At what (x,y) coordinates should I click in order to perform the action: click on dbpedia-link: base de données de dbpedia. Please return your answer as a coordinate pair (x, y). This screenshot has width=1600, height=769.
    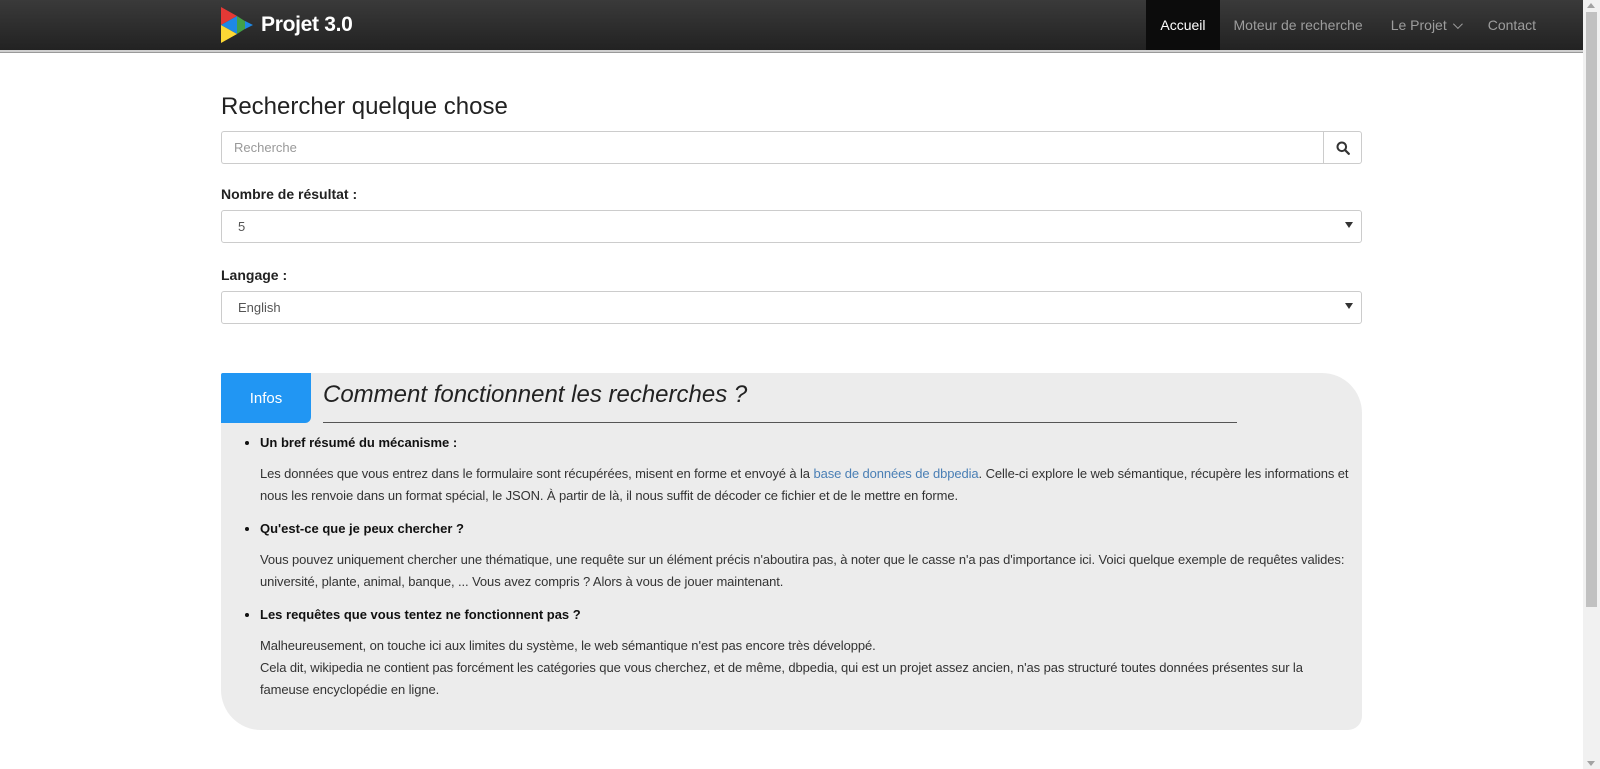
    Looking at the image, I should click on (895, 473).